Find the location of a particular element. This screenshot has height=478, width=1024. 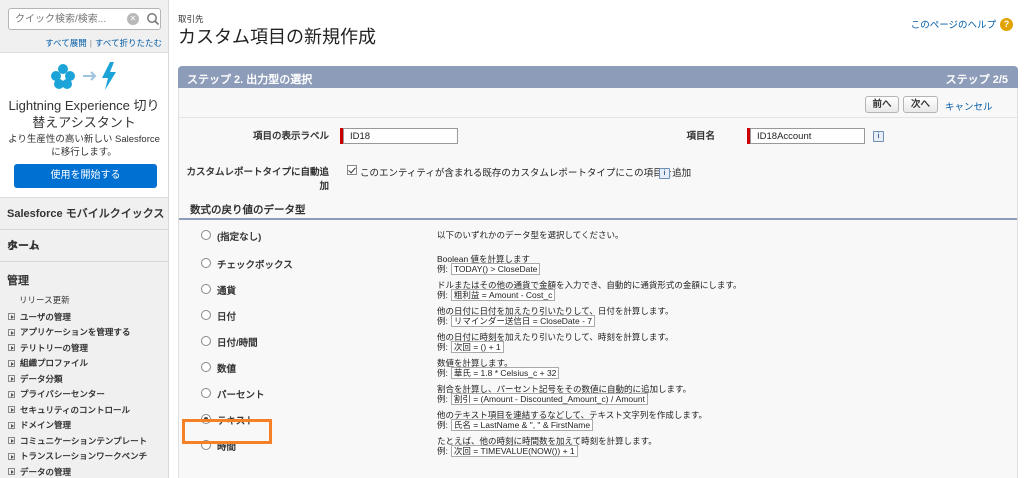

return-type-example: 例: 次回 = () + 1 is located at coordinates (470, 347).